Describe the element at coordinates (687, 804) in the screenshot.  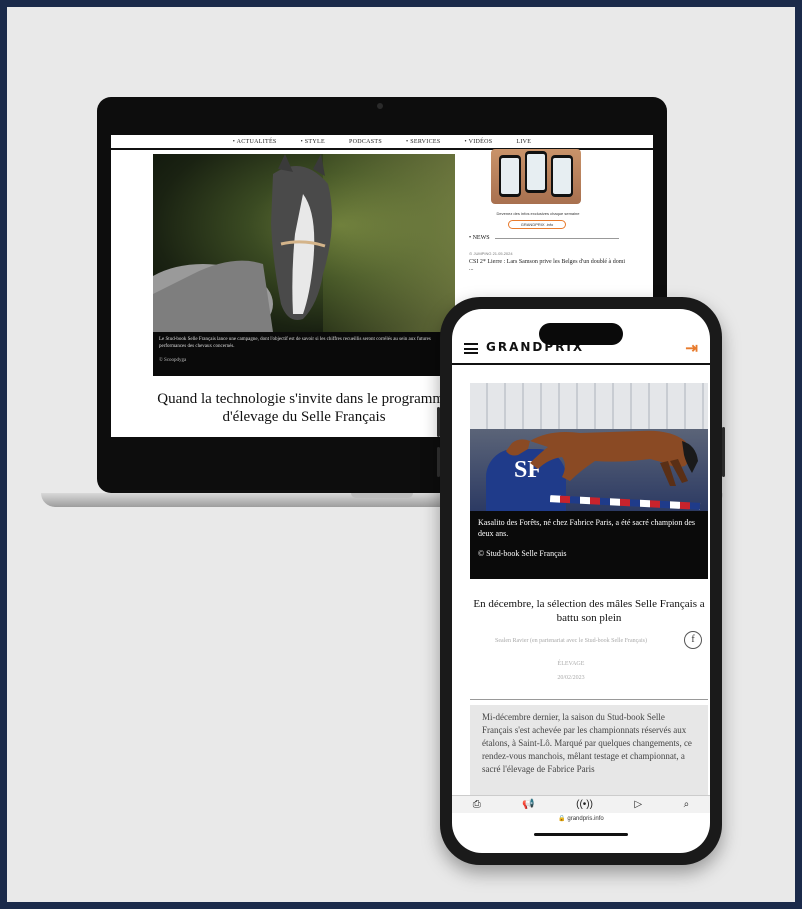
I see `search-icon: ⌕` at that location.